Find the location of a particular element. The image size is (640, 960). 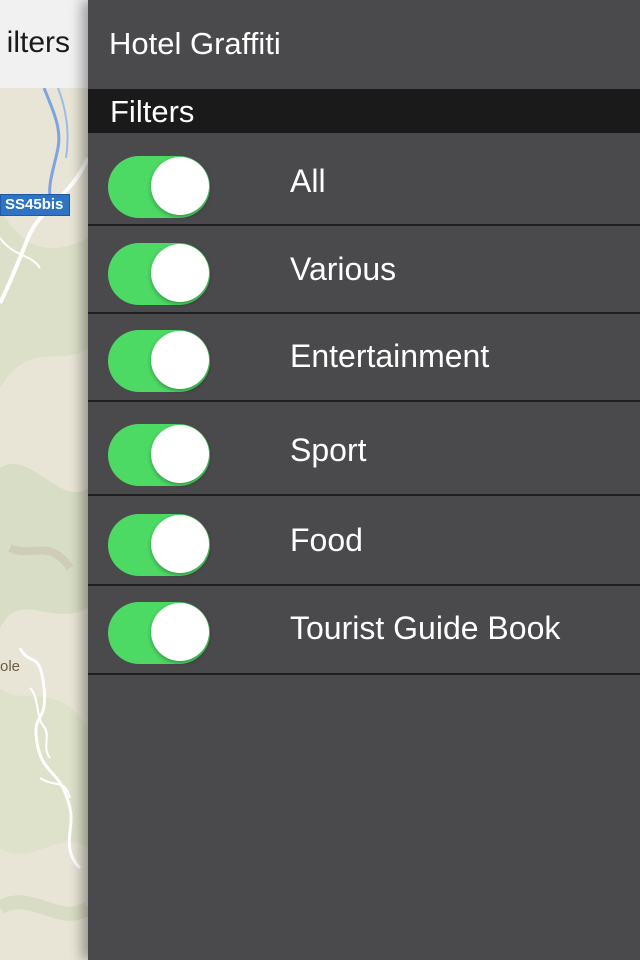

filter-label: Sport is located at coordinates (328, 450).